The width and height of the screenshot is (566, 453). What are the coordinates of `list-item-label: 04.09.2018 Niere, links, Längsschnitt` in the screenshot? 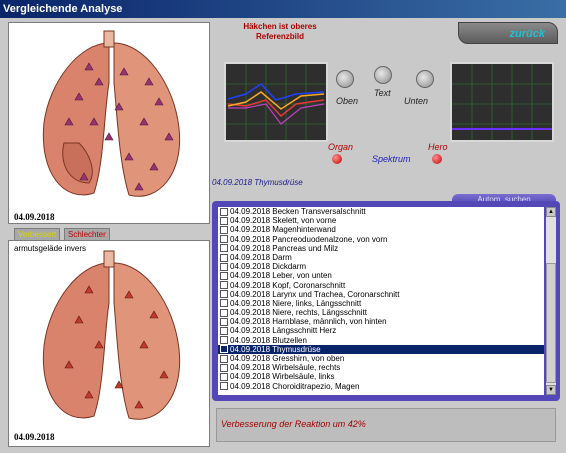 It's located at (296, 303).